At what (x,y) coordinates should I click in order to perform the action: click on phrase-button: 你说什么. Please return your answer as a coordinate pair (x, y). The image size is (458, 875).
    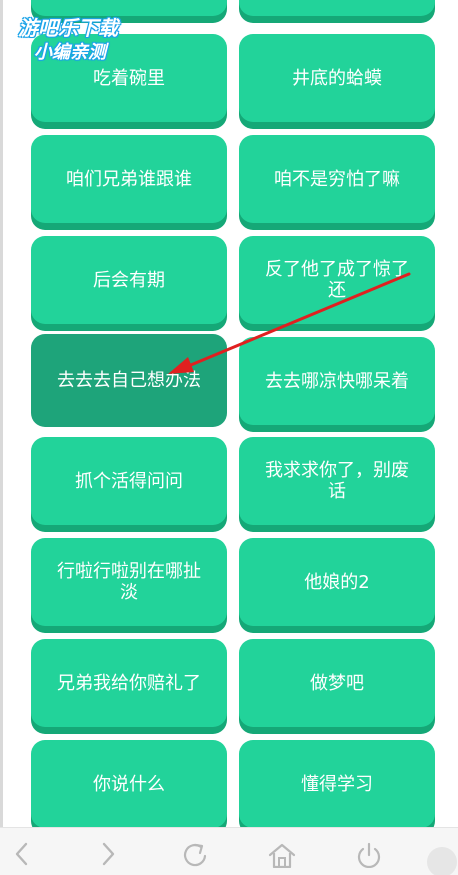
    Looking at the image, I should click on (129, 784).